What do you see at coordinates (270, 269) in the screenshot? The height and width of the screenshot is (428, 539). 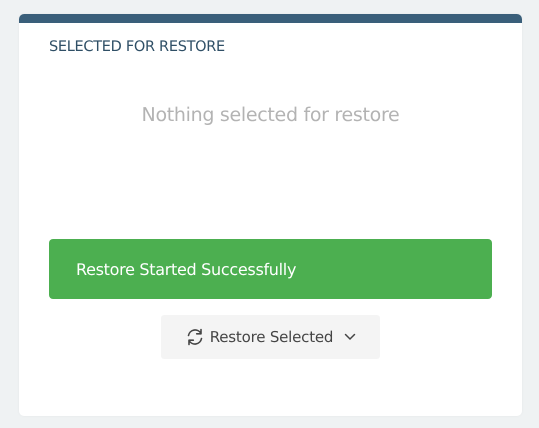 I see `success-alert: Restore Started Successfully` at bounding box center [270, 269].